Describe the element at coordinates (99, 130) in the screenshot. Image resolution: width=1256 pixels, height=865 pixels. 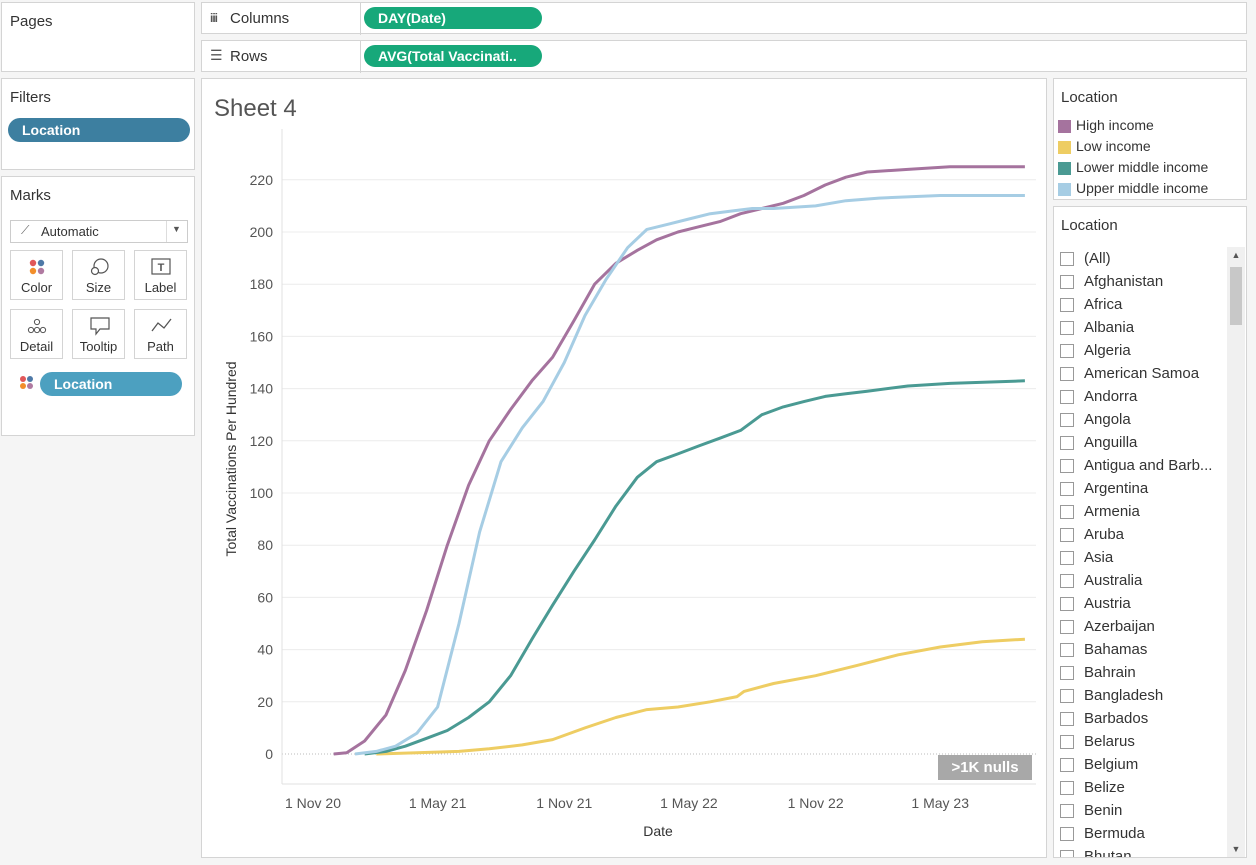
I see `filter-location-pill: Location` at that location.